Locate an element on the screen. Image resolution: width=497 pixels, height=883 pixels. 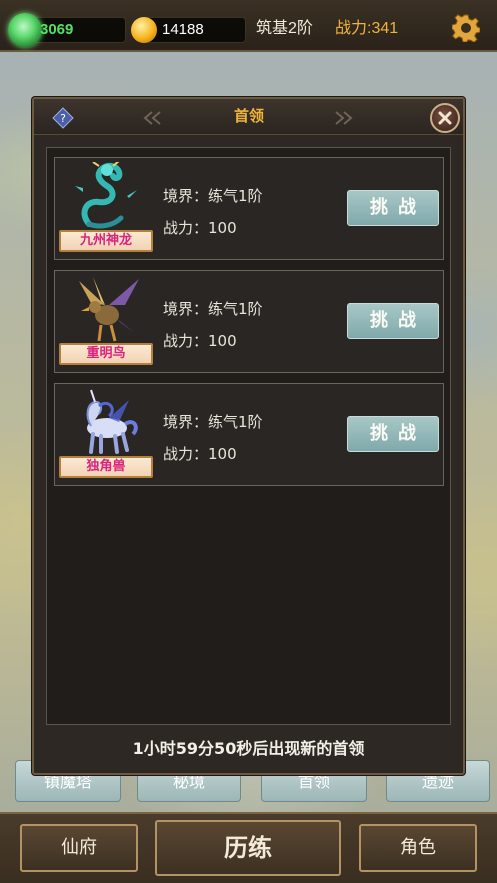
top-resource-bar: 3069 14188 筑基2阶 战力:341 is located at coordinates (248, 26).